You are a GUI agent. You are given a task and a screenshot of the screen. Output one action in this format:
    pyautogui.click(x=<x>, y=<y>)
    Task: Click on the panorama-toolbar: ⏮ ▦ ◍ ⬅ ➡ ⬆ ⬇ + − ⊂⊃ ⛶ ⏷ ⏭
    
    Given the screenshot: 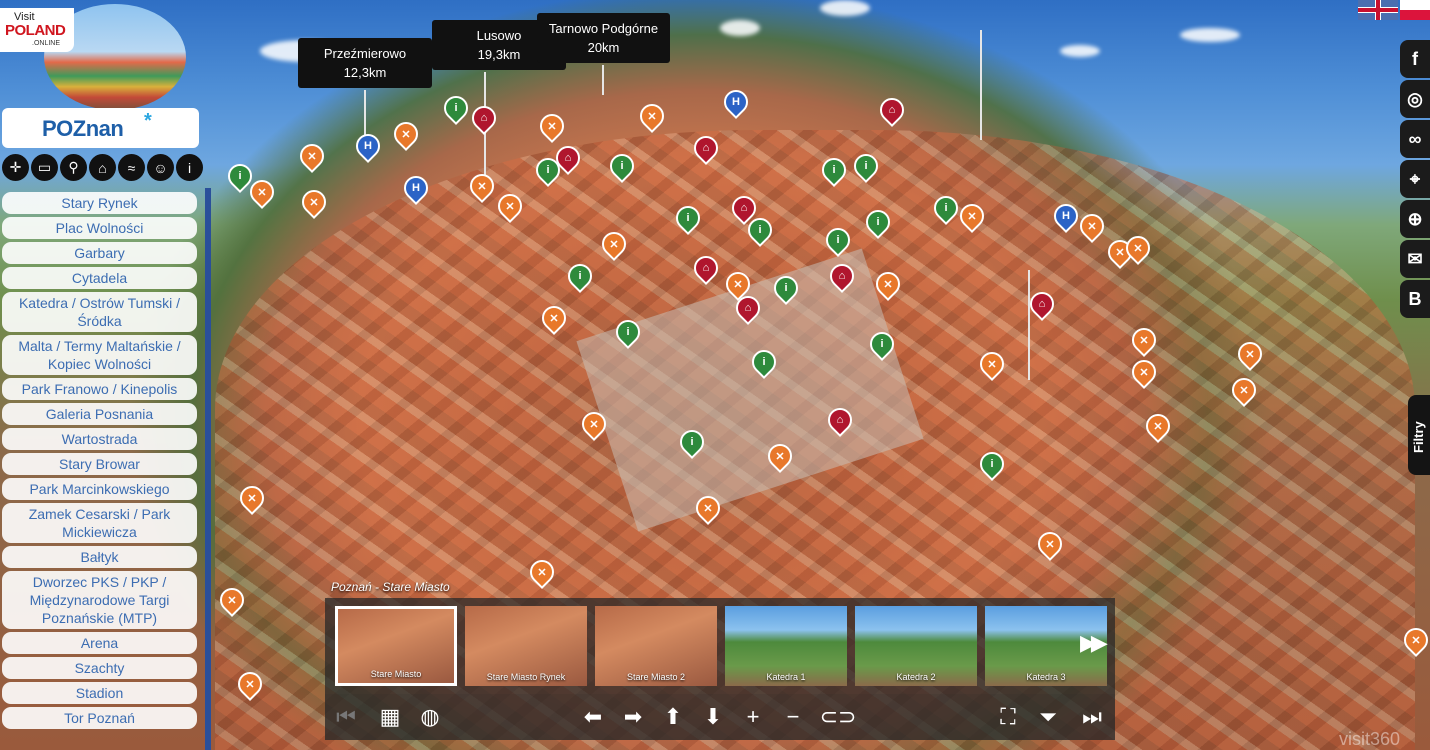 What is the action you would take?
    pyautogui.click(x=720, y=717)
    